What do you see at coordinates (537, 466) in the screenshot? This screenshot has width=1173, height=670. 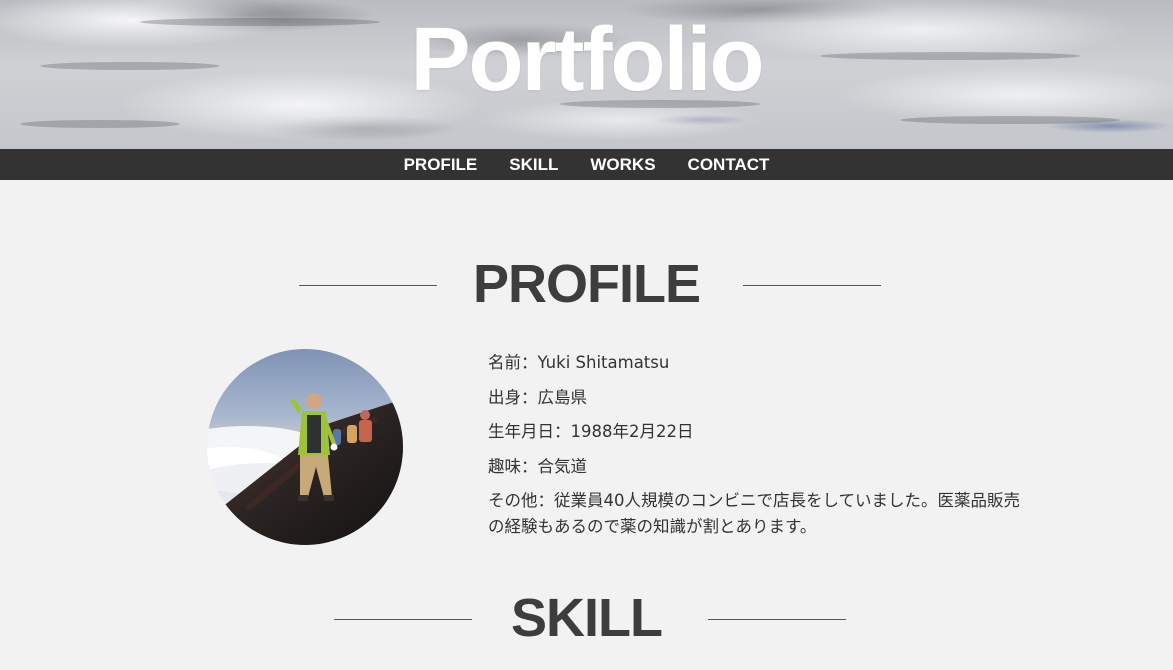 I see `profile-hobby: 趣味：合気道` at bounding box center [537, 466].